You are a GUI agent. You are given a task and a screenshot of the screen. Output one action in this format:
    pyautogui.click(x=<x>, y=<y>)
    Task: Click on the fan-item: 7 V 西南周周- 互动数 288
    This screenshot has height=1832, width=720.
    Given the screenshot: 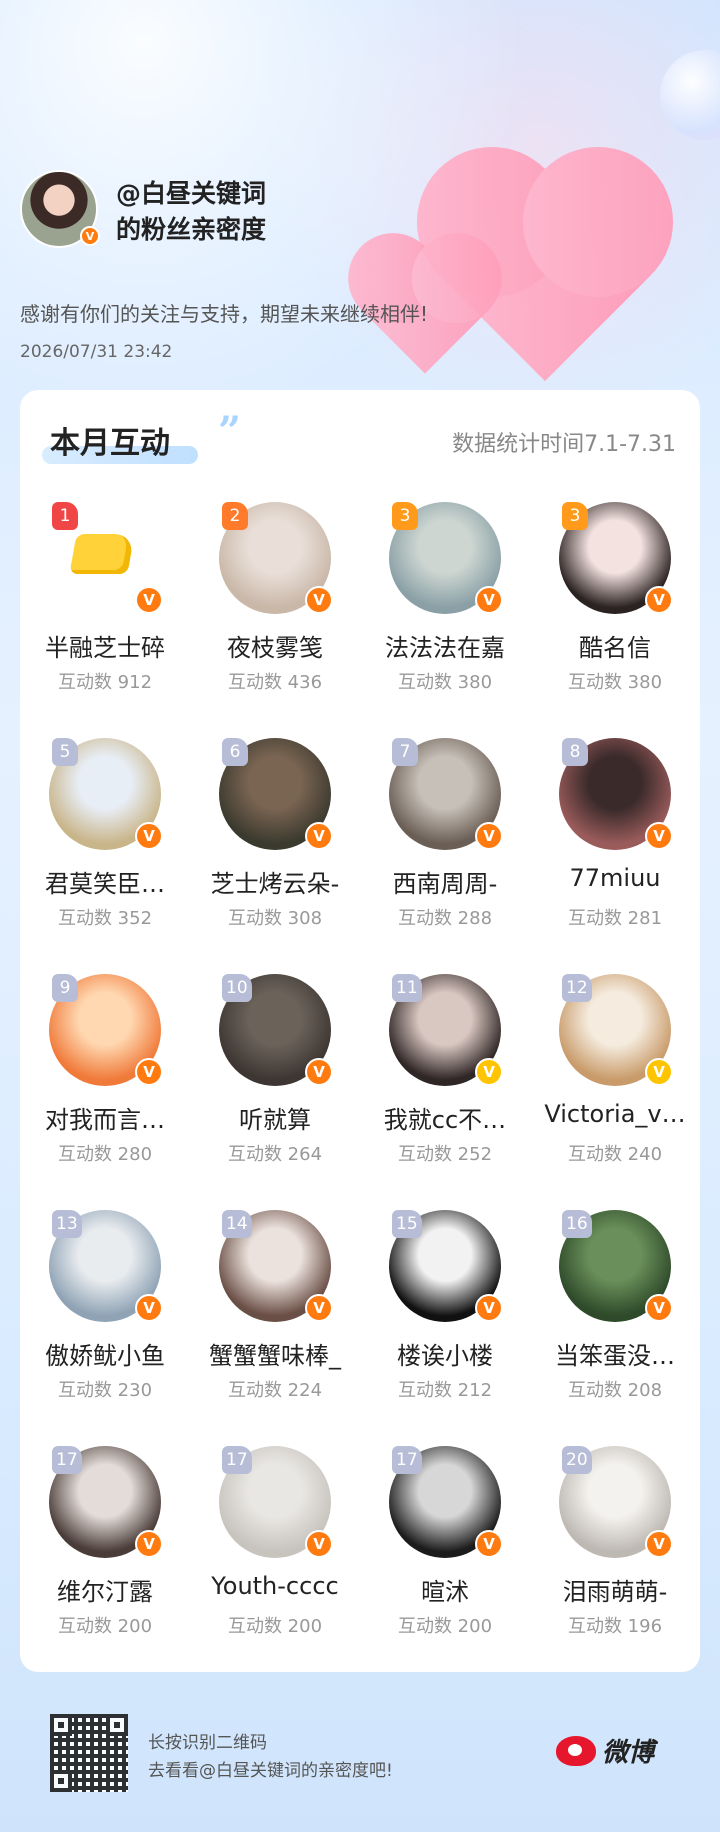 What is the action you would take?
    pyautogui.click(x=445, y=856)
    